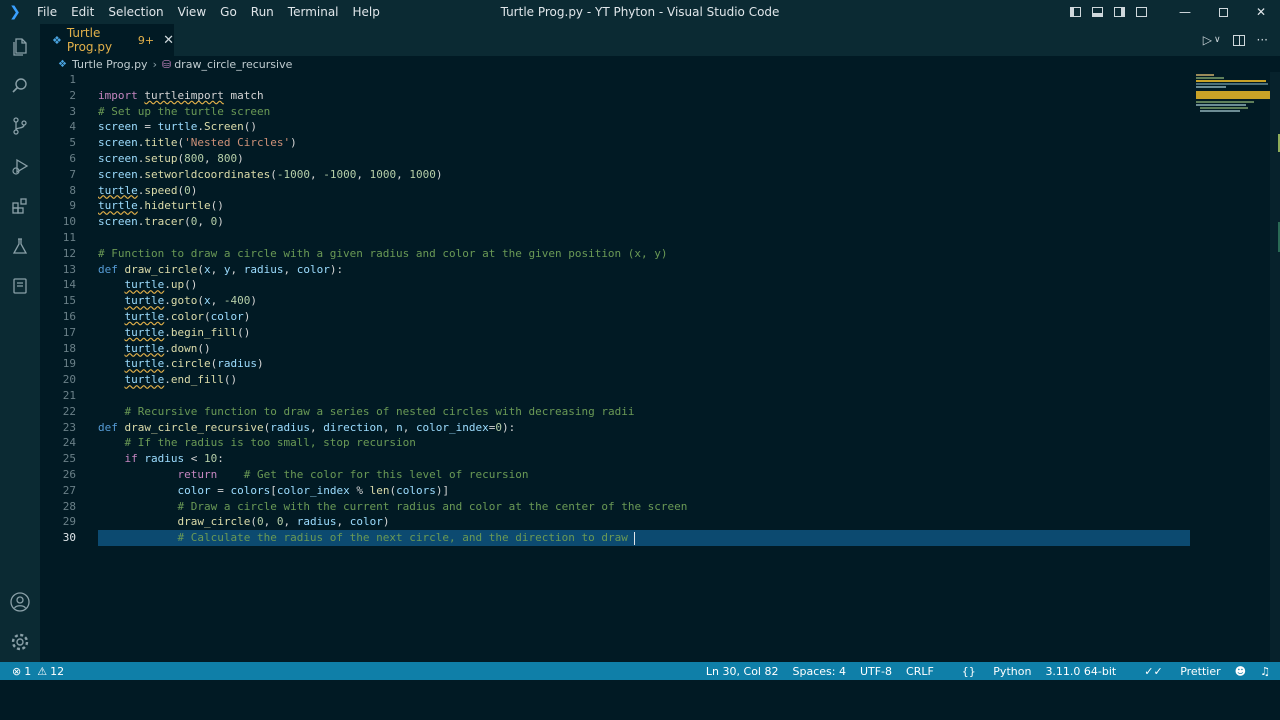  What do you see at coordinates (615, 285) in the screenshot?
I see `code-line: 14 turtle.up()` at bounding box center [615, 285].